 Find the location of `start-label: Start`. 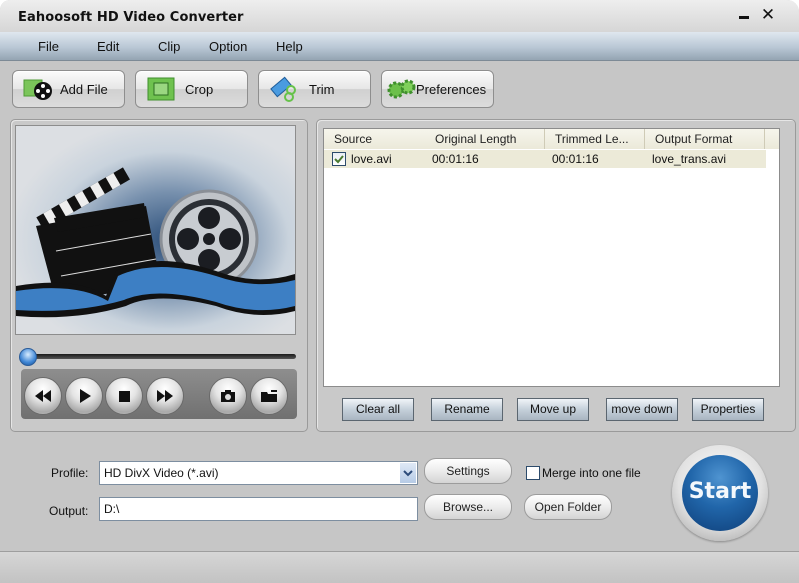

start-label: Start is located at coordinates (720, 491).